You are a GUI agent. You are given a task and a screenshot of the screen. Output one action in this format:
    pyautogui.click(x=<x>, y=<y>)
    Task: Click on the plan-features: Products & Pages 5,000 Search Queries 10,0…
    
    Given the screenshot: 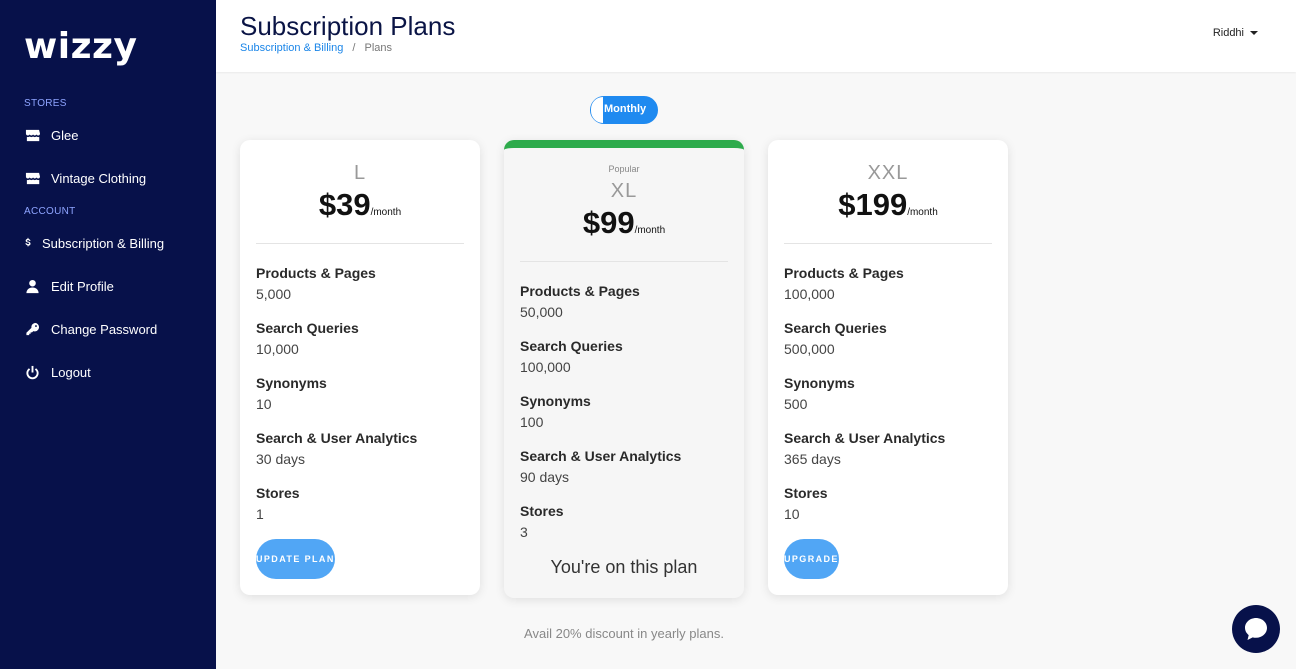 What is the action you would take?
    pyautogui.click(x=360, y=395)
    